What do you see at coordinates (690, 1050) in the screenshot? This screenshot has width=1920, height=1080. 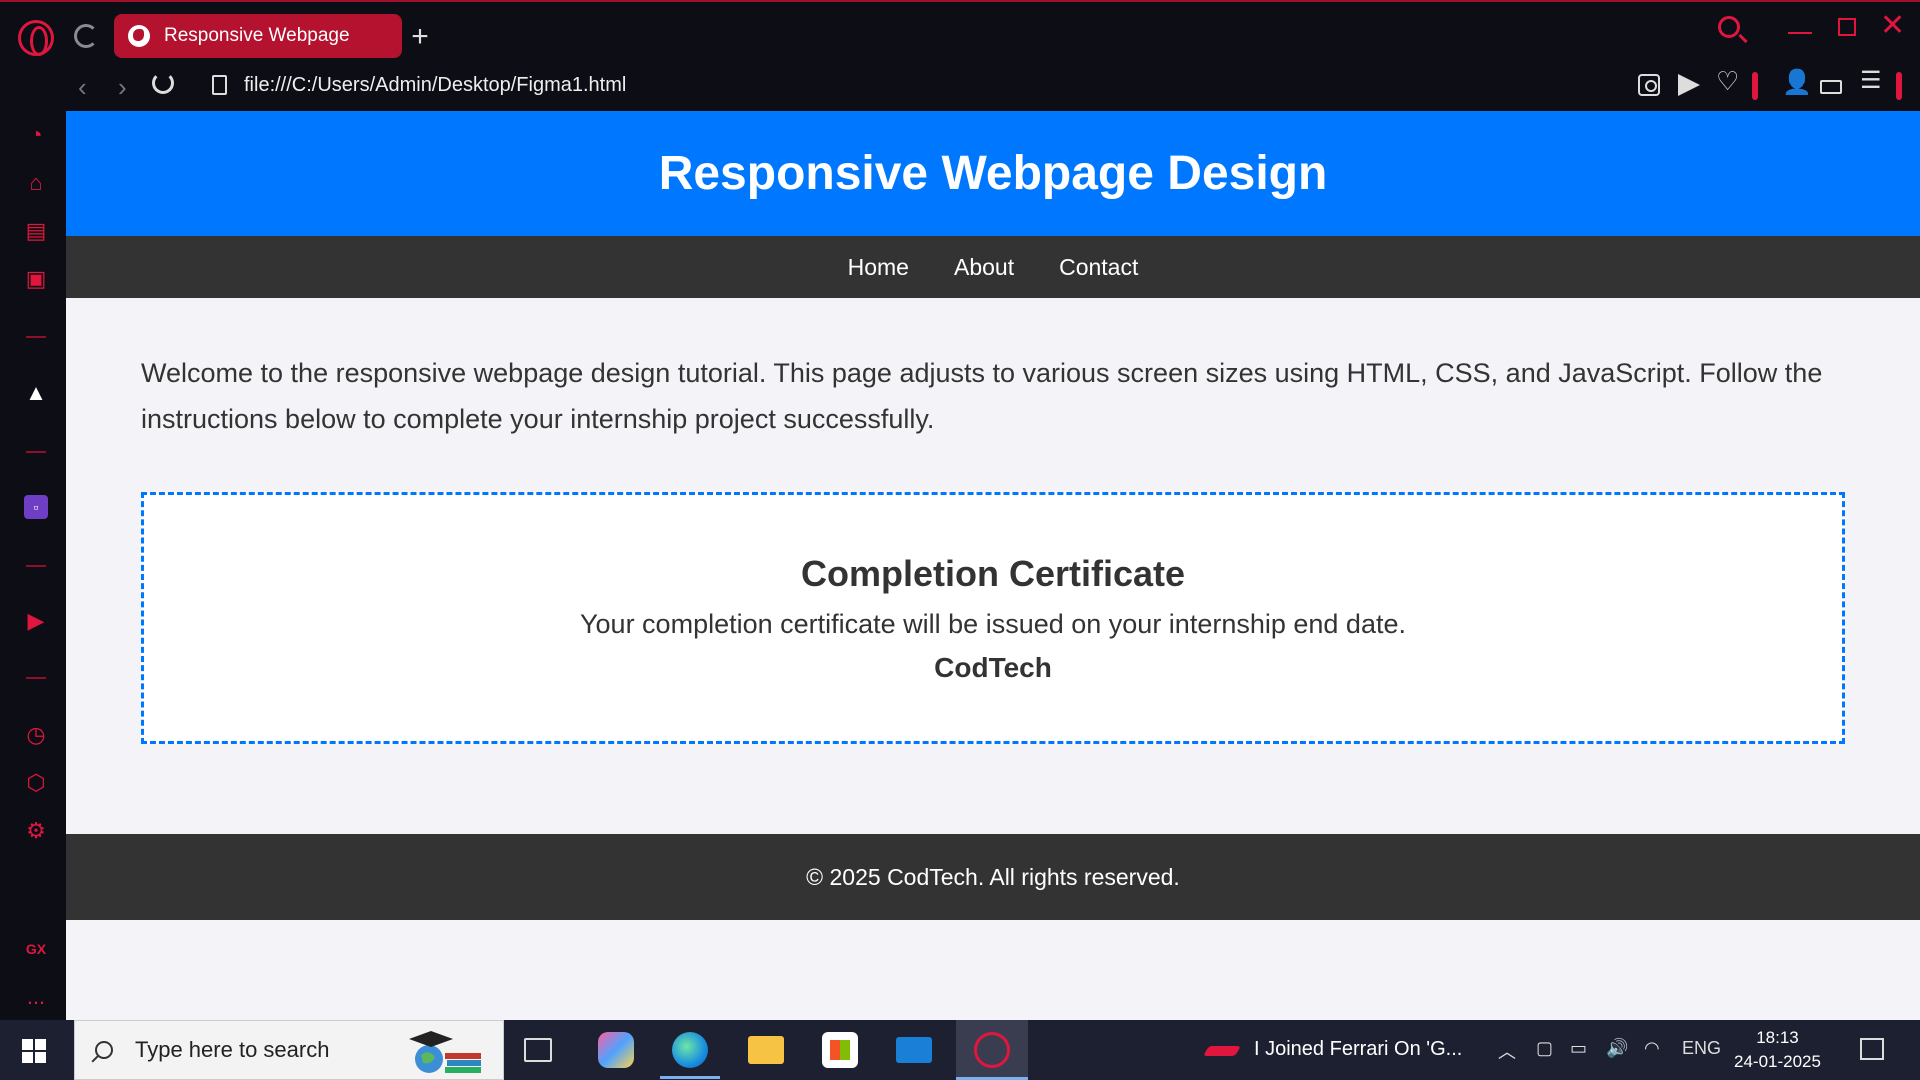 I see `edge-browser-icon` at bounding box center [690, 1050].